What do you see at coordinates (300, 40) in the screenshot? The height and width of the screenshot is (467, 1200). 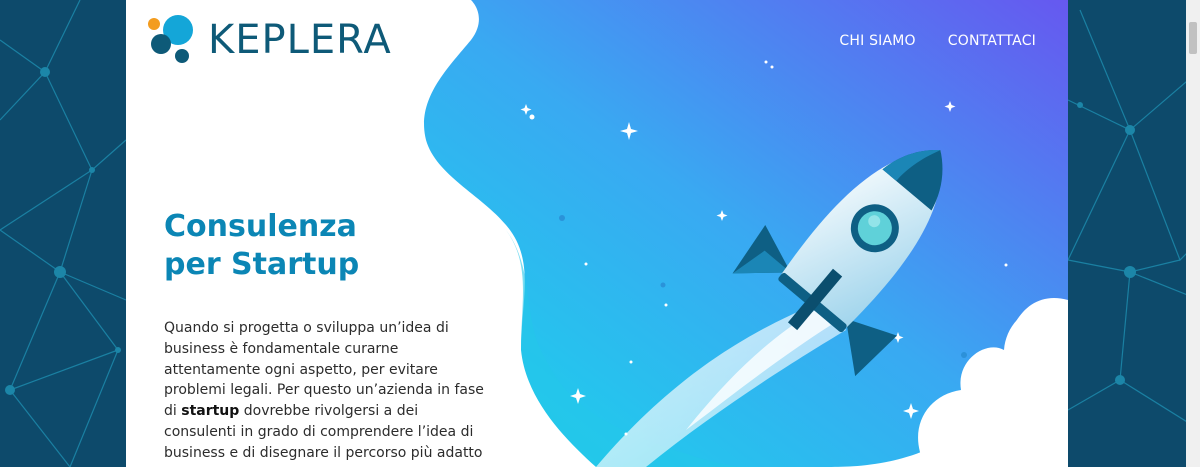 I see `brand-name: KEPLERA` at bounding box center [300, 40].